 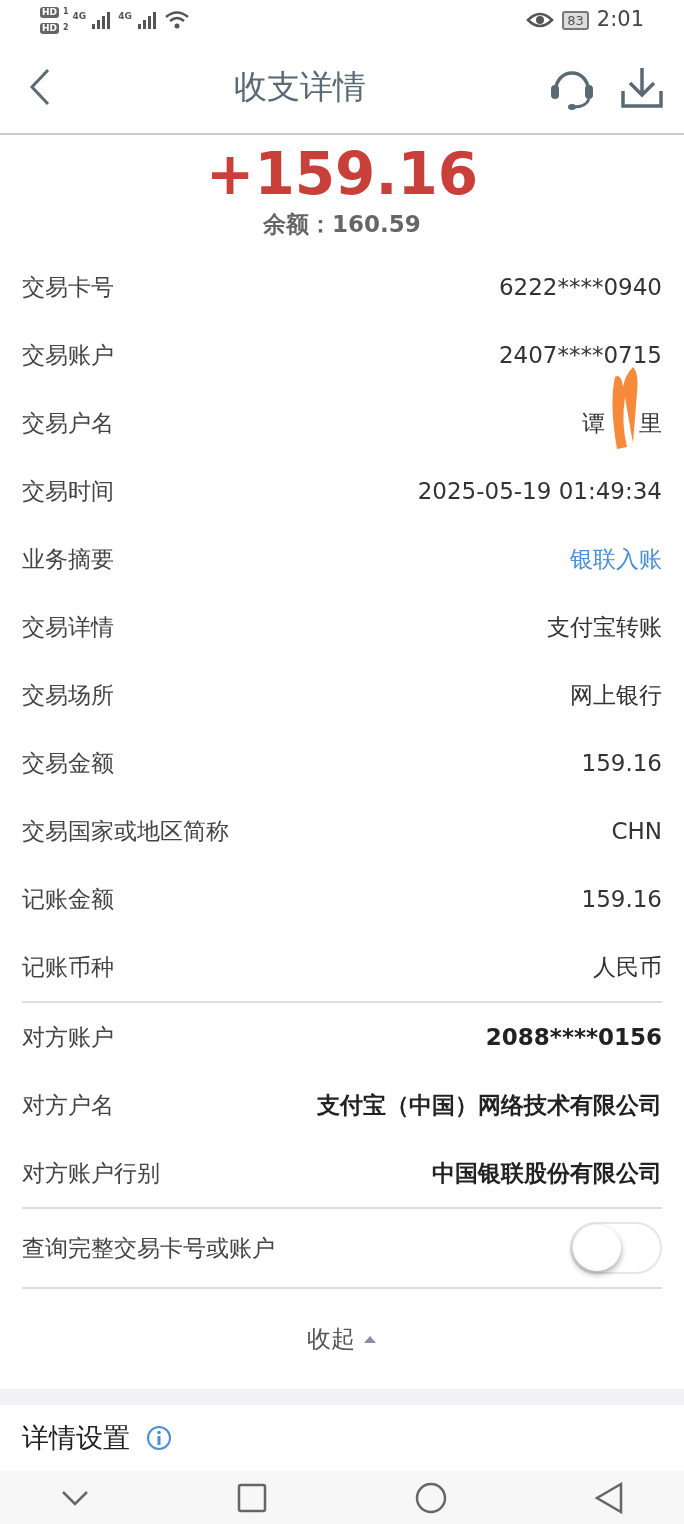 What do you see at coordinates (627, 967) in the screenshot?
I see `field-value: 人民币` at bounding box center [627, 967].